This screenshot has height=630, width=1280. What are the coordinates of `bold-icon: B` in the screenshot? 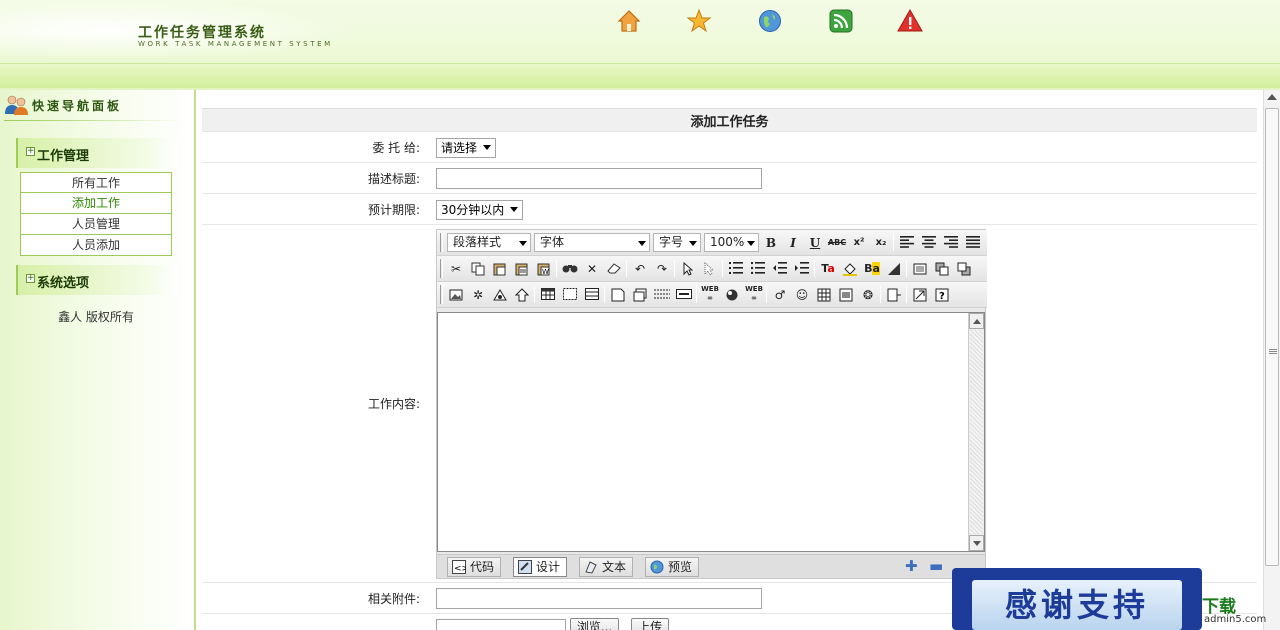 It's located at (771, 243).